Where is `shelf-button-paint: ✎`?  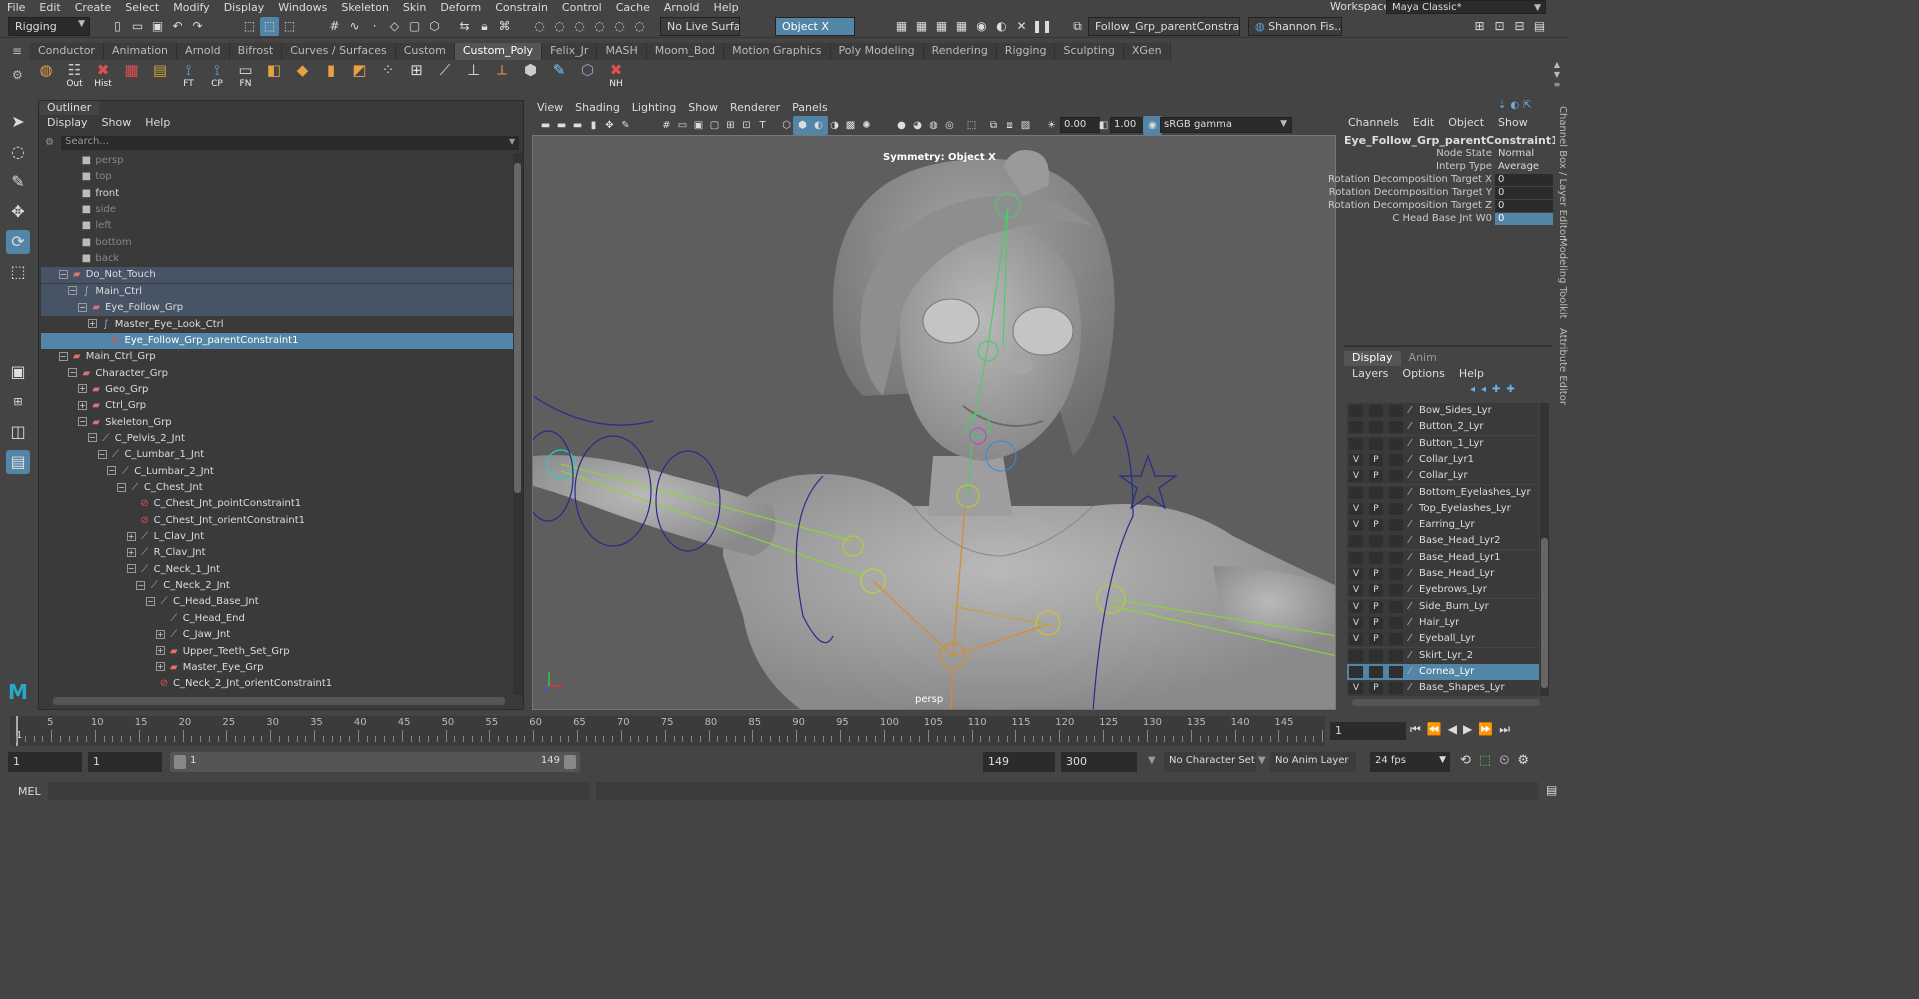 shelf-button-paint: ✎ is located at coordinates (559, 75).